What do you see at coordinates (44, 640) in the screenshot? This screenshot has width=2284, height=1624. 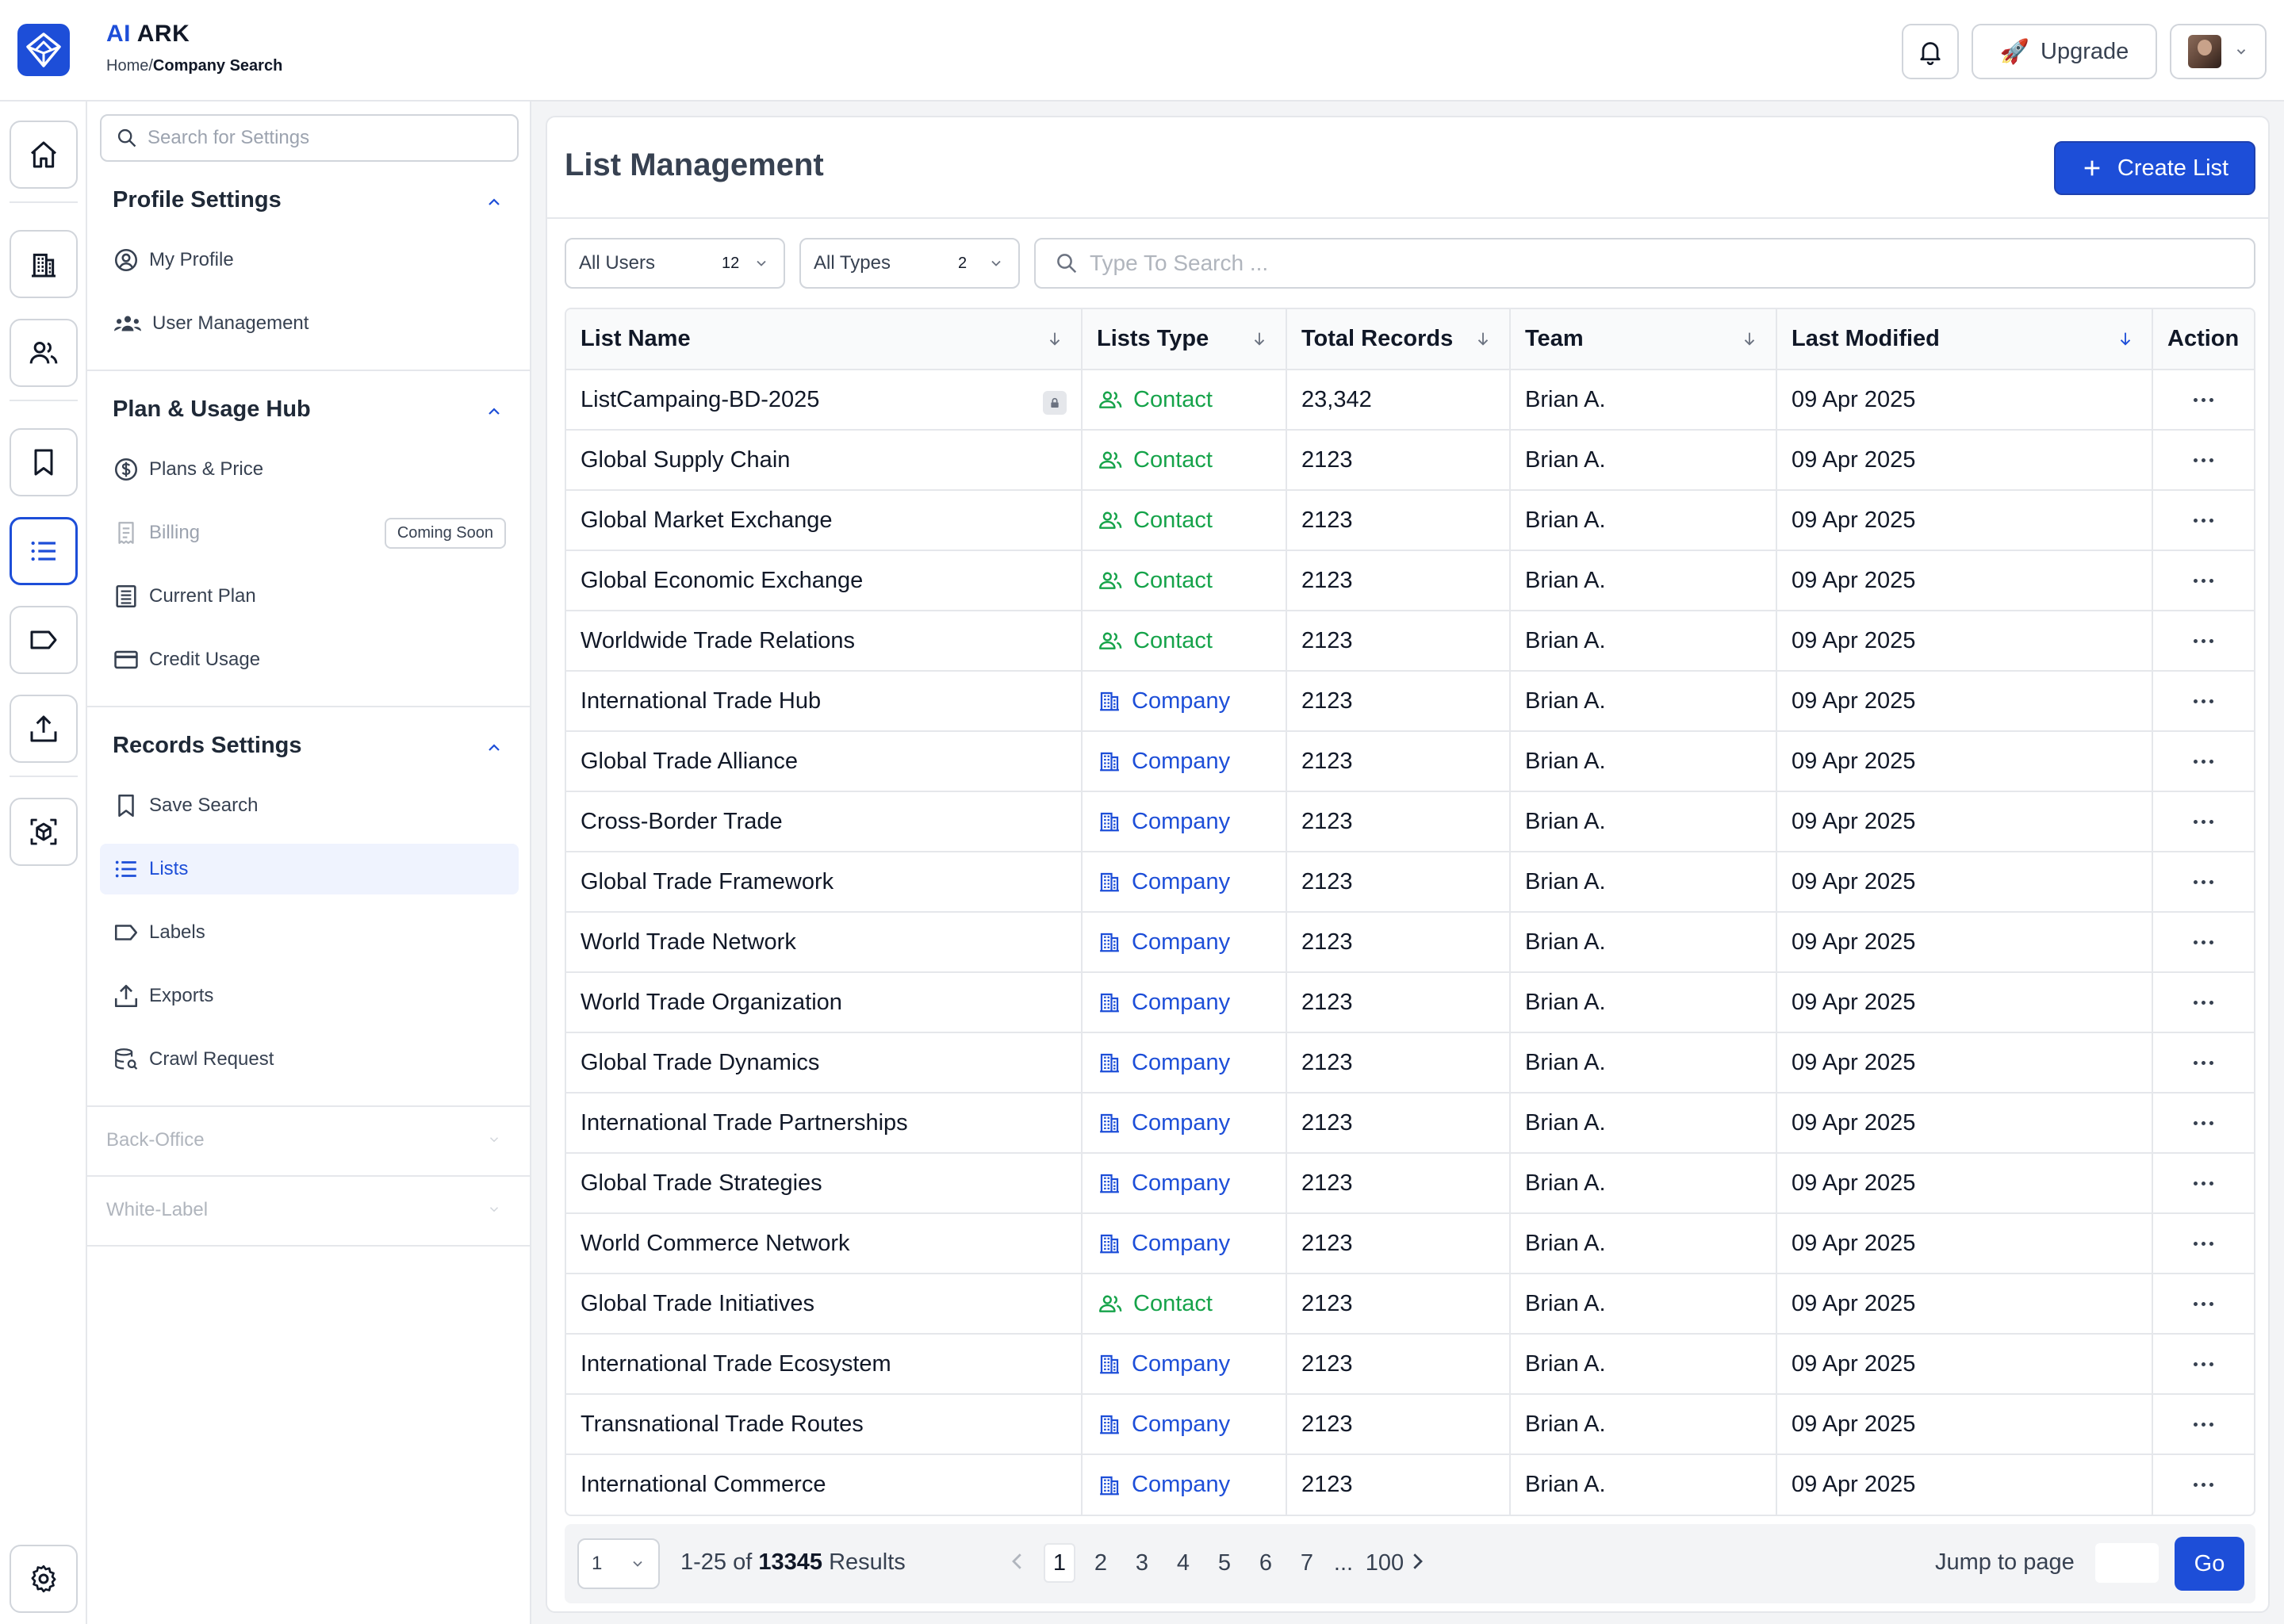 I see `rail-labels-button` at bounding box center [44, 640].